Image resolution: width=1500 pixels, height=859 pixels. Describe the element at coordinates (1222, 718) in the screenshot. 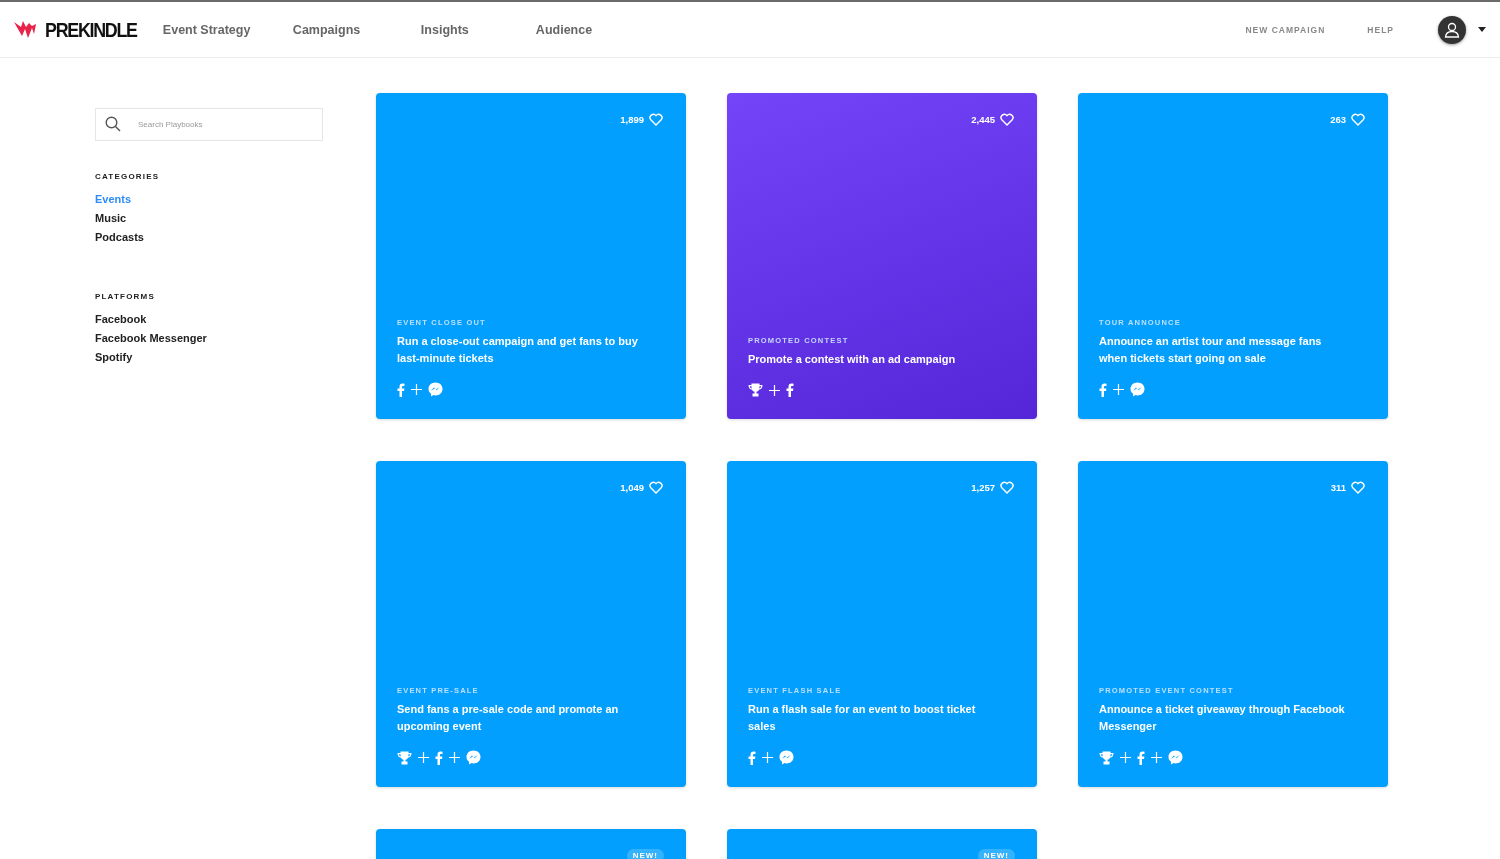

I see `card-title: Announce a ticket giveaway through Facebook Messenger` at that location.